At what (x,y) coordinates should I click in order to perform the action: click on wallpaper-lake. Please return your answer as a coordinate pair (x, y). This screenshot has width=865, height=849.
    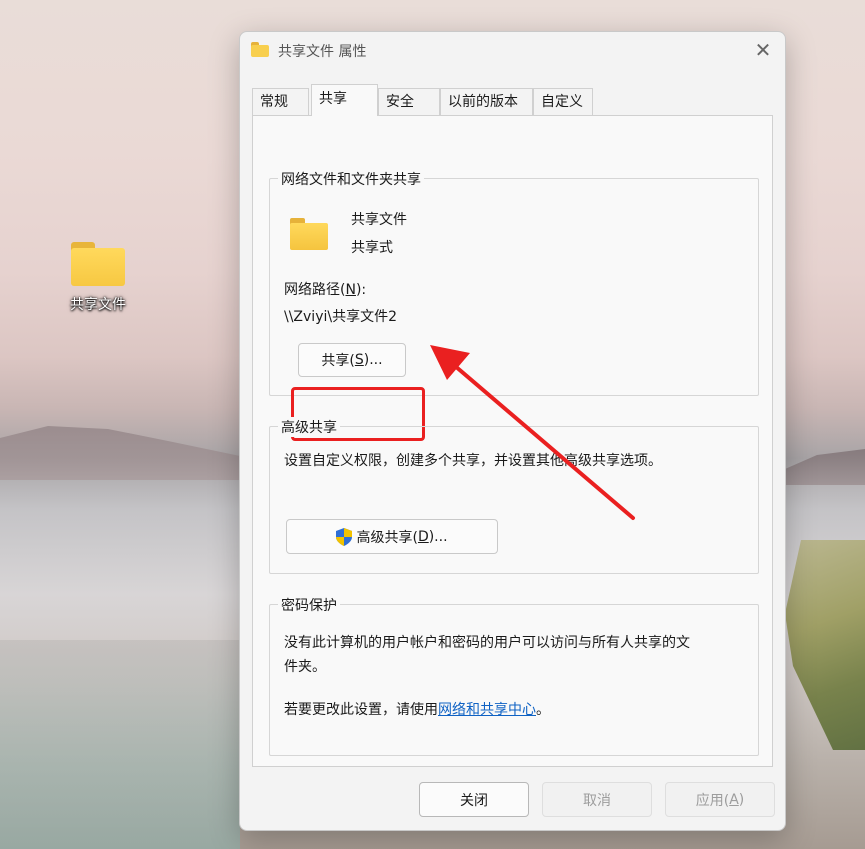
    Looking at the image, I should click on (120, 744).